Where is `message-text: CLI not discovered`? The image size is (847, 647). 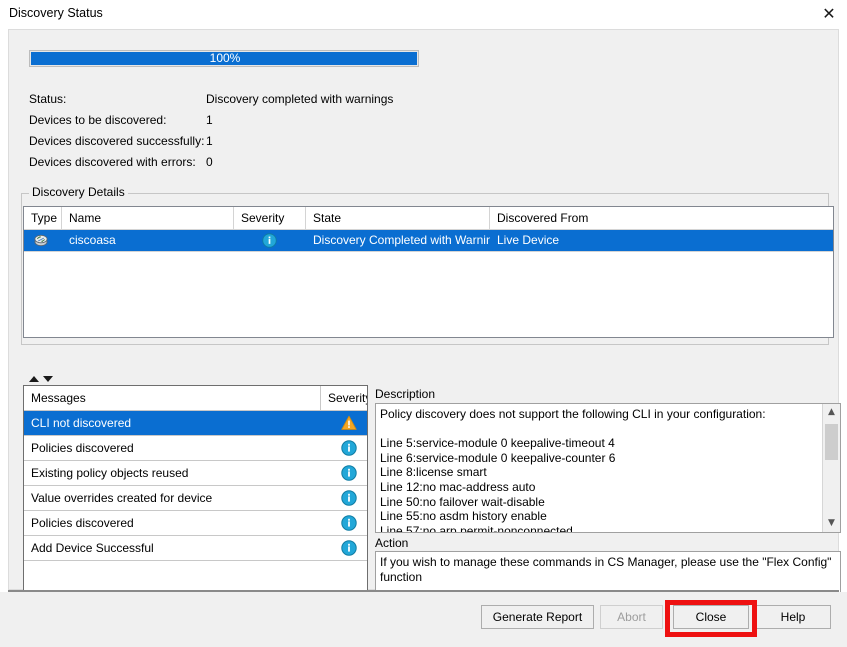
message-text: CLI not discovered is located at coordinates (81, 423).